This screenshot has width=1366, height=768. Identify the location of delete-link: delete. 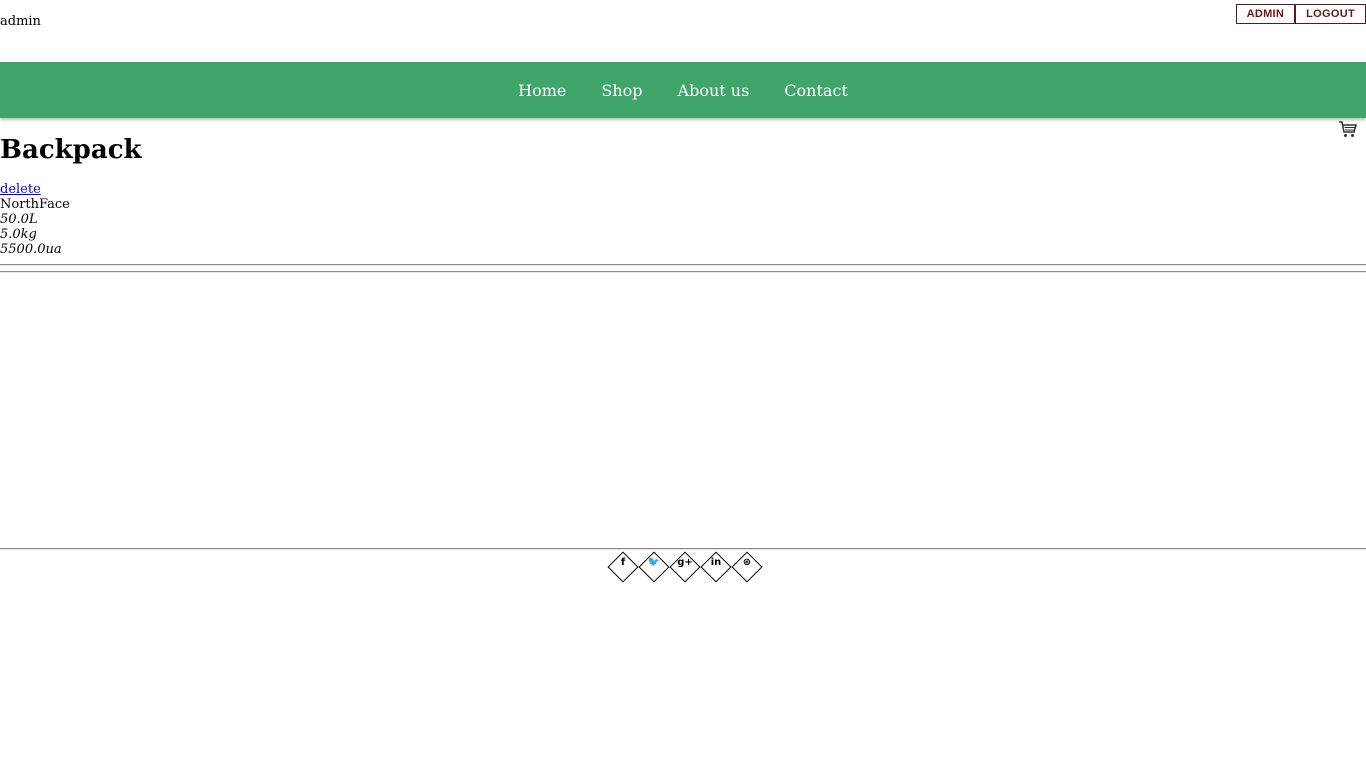
(20, 189).